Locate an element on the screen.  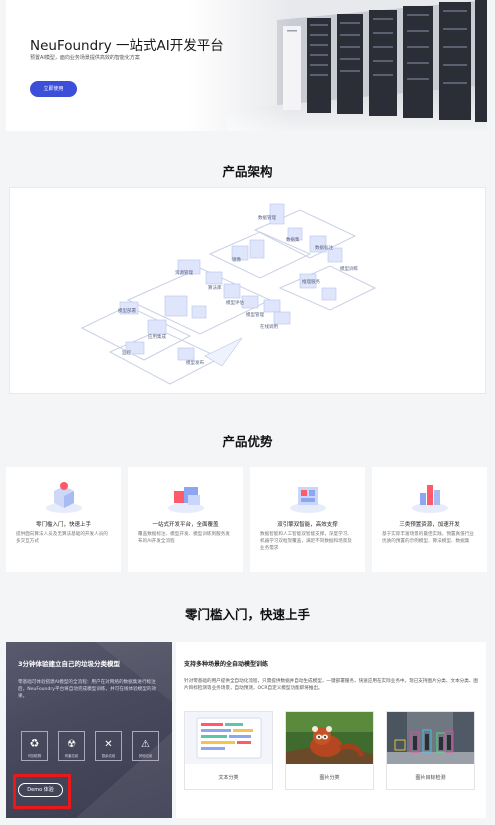
svg-text: 数据管理 is located at coordinates (267, 217).